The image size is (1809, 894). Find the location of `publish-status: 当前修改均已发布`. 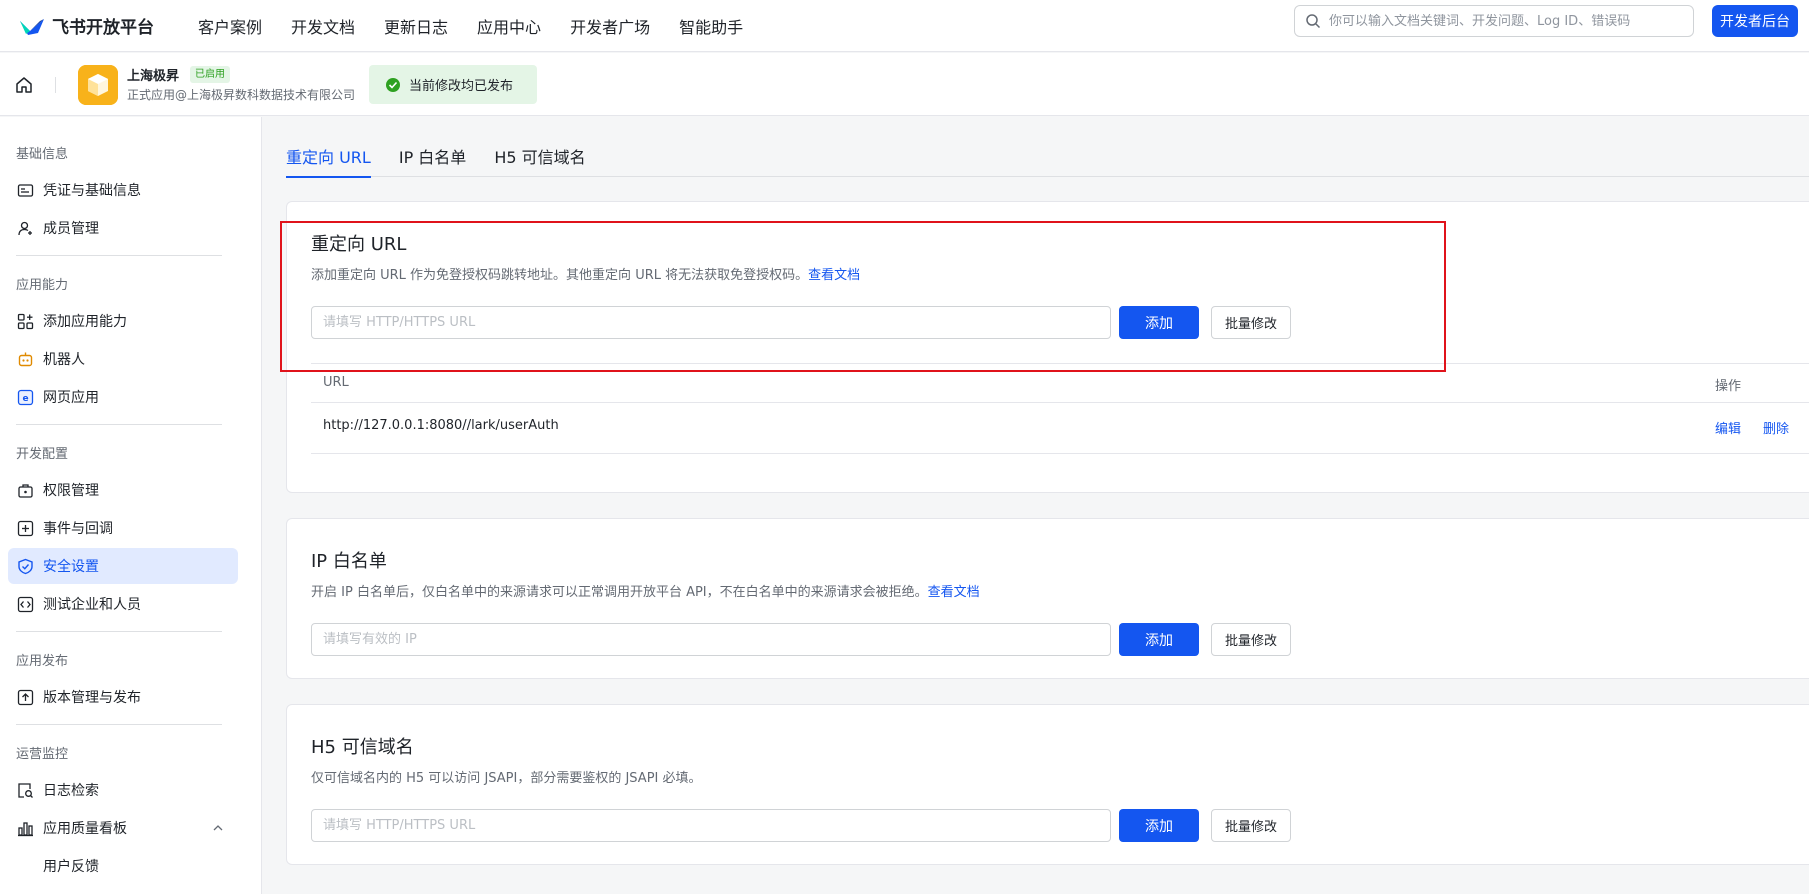

publish-status: 当前修改均已发布 is located at coordinates (453, 84).